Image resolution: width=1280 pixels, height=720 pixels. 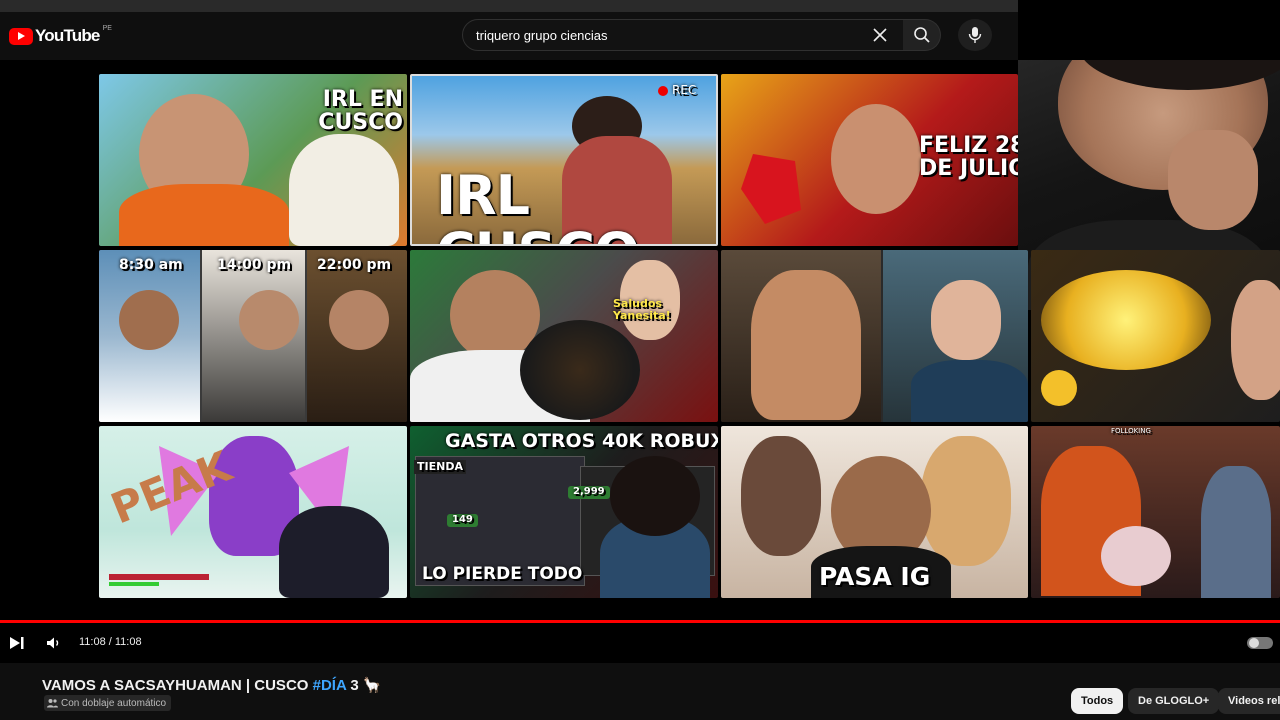 I want to click on tile-label: FOLLOKING, so click(x=1131, y=431).